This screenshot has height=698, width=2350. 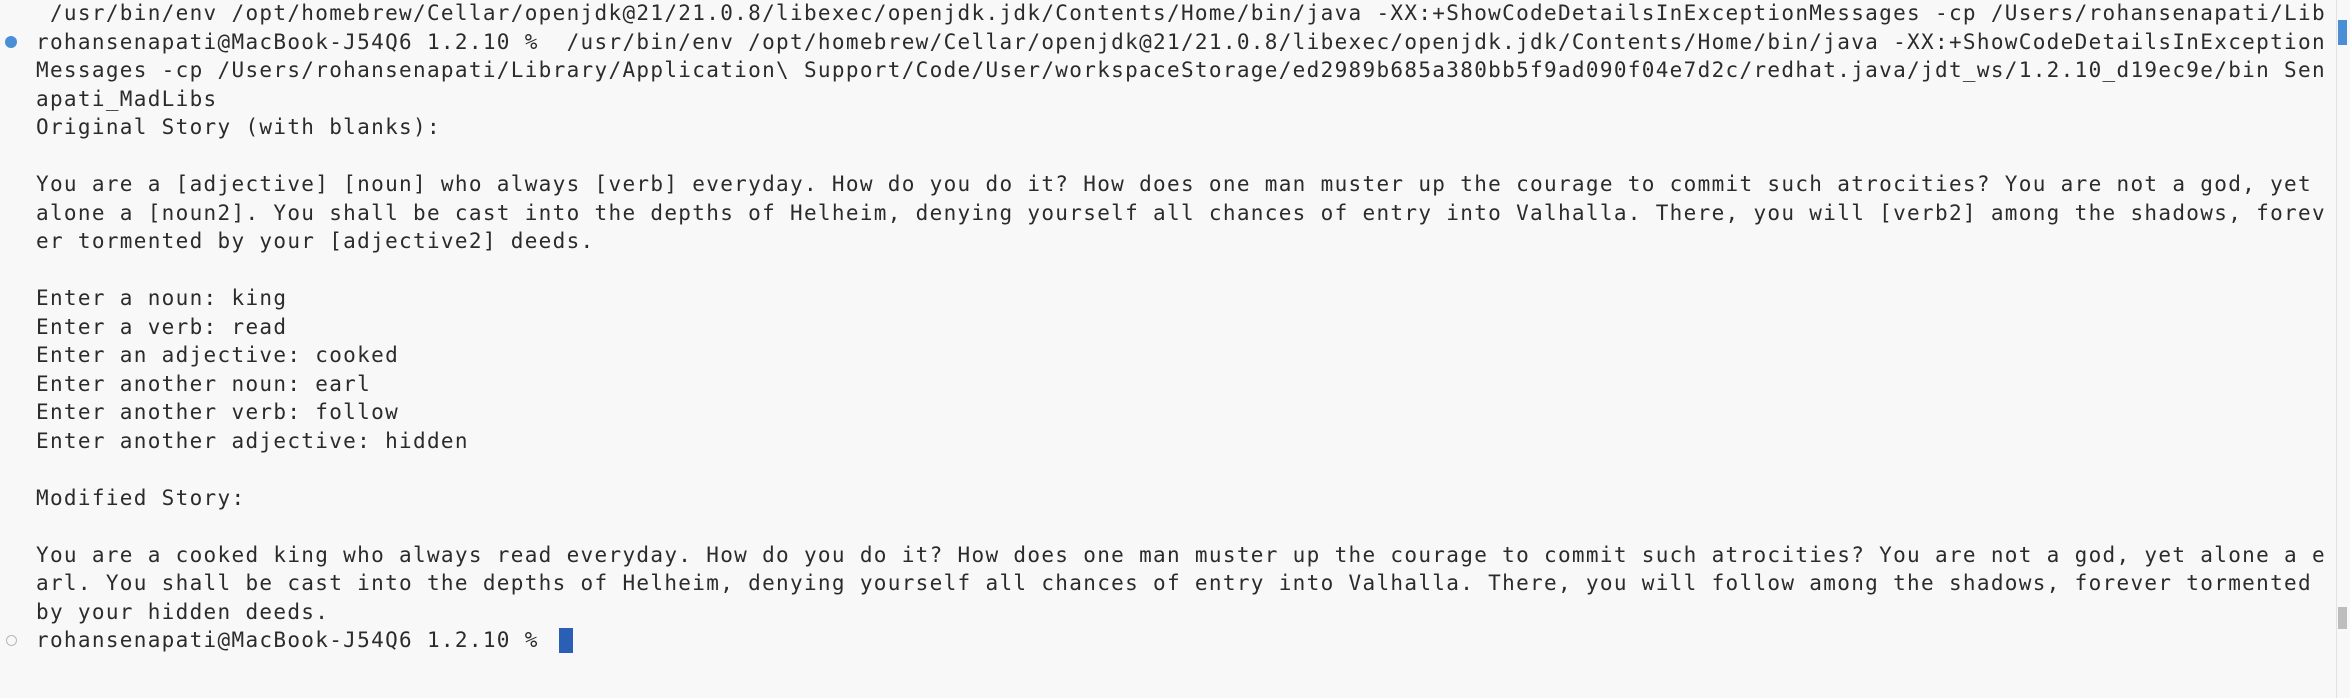 What do you see at coordinates (127, 98) in the screenshot?
I see `command-line-wrap: apati_MadLibs` at bounding box center [127, 98].